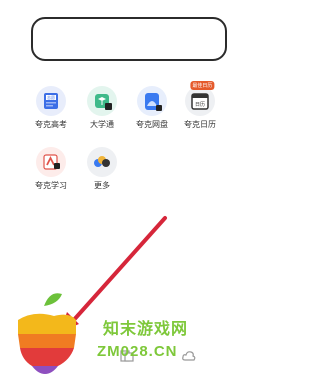 This screenshot has width=320, height=378. Describe the element at coordinates (51, 124) in the screenshot. I see `app-label: 夸克高考` at that location.